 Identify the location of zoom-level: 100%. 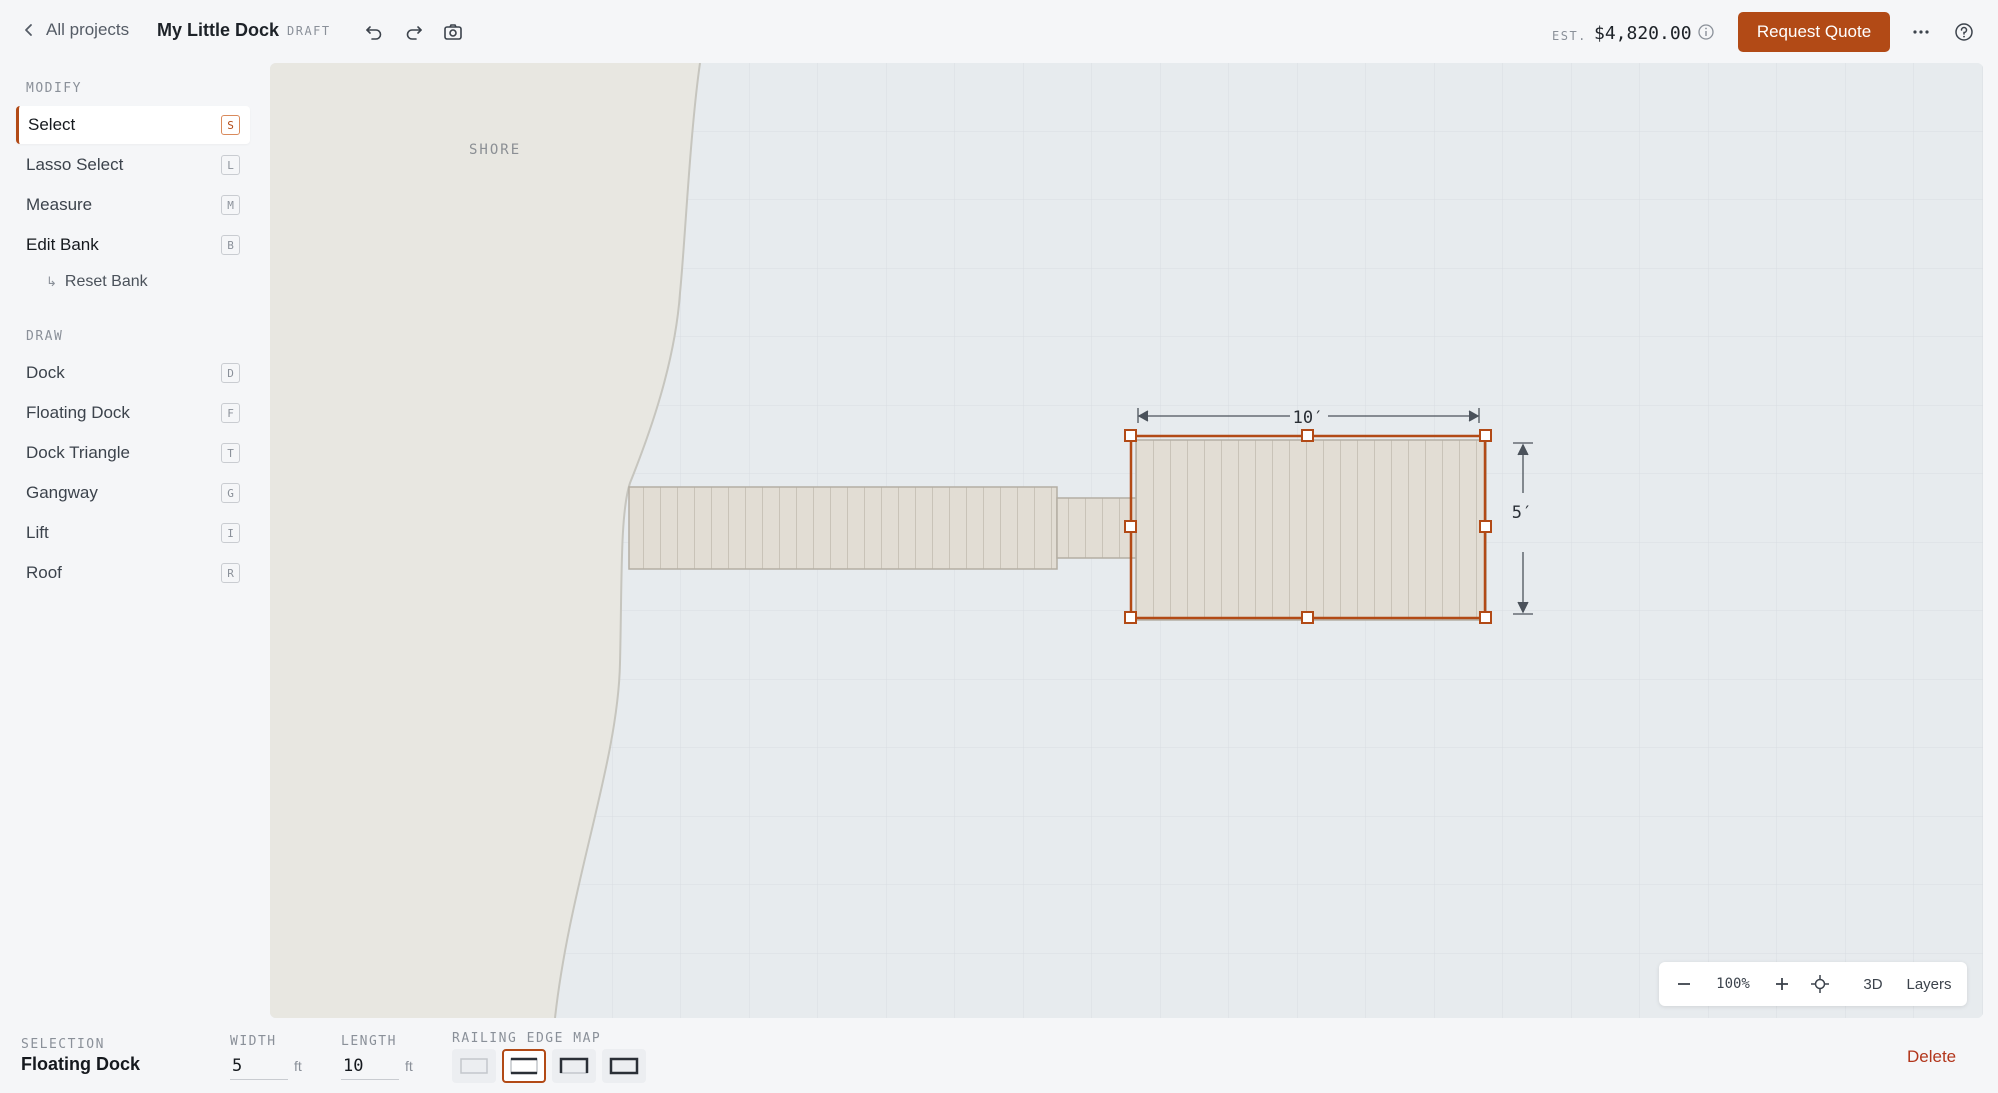
(1733, 984).